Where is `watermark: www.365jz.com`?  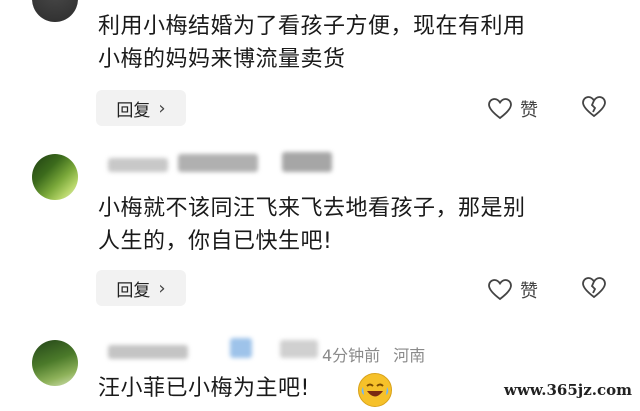
watermark: www.365jz.com is located at coordinates (568, 390).